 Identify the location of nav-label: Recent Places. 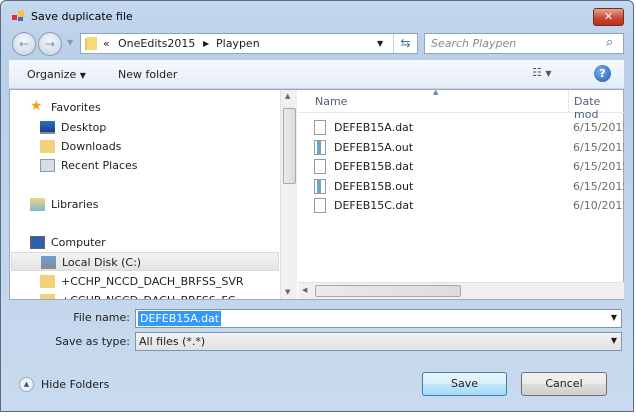
(99, 165).